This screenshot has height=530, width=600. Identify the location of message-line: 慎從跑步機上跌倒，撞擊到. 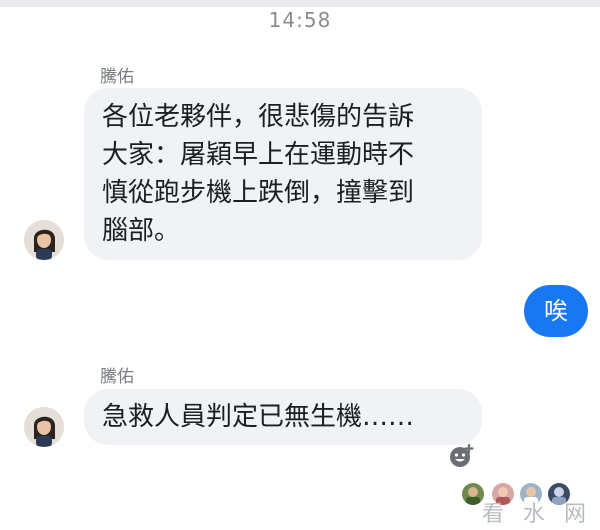
(258, 193).